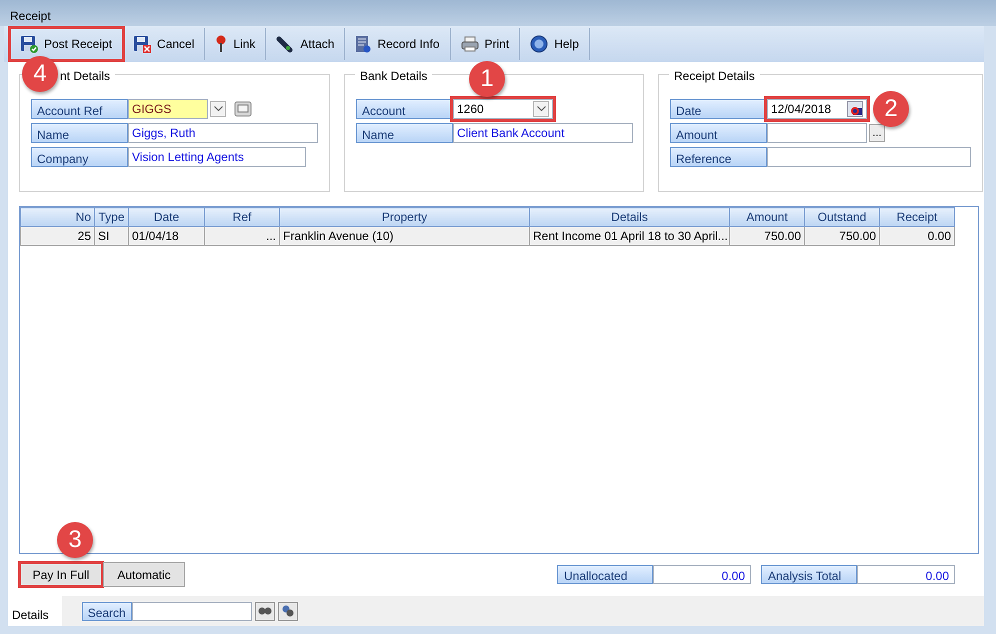 This screenshot has height=634, width=996. I want to click on table-cell: Franklin Avenue (10), so click(405, 236).